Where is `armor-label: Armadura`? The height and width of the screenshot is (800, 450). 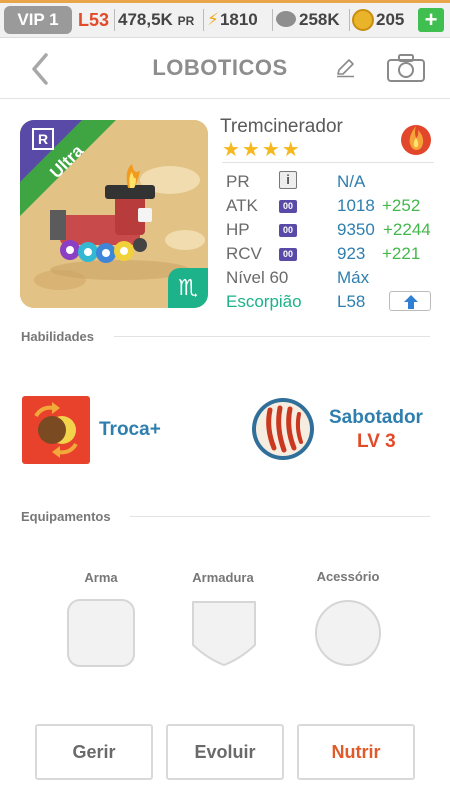
armor-label: Armadura is located at coordinates (223, 577).